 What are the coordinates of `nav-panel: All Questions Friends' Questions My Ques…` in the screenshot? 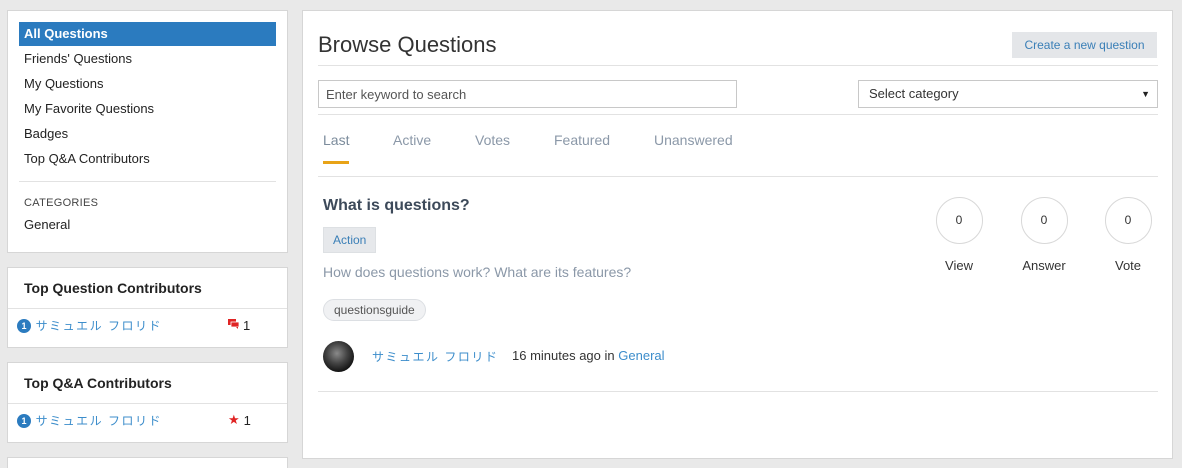 It's located at (147, 131).